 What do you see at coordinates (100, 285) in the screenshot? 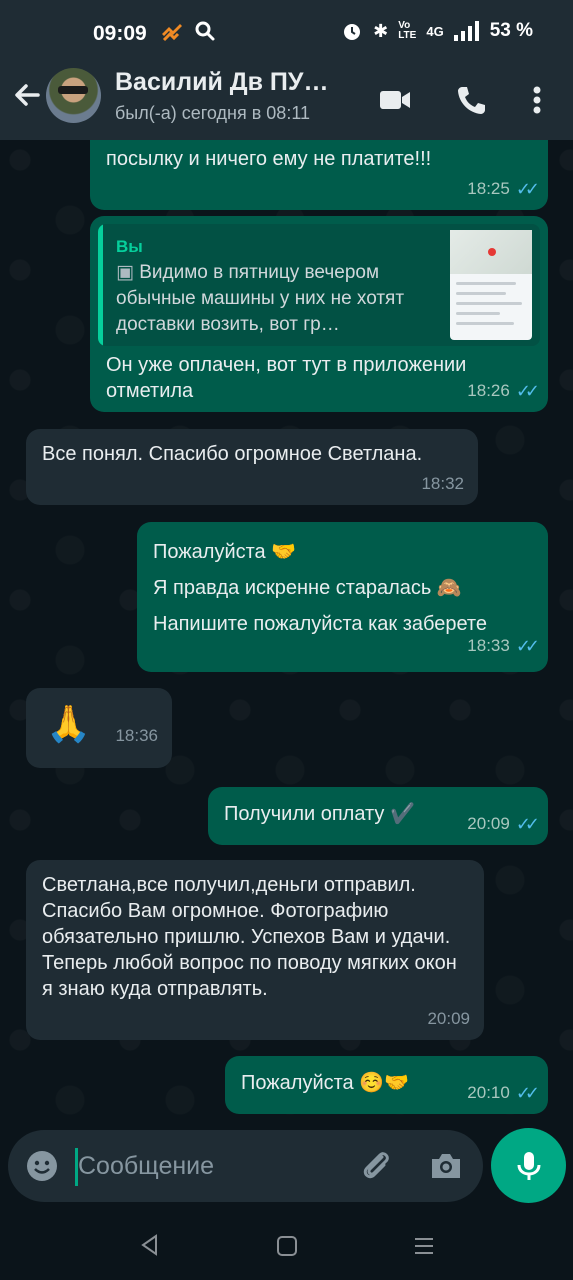
I see `quote-accent-bar` at bounding box center [100, 285].